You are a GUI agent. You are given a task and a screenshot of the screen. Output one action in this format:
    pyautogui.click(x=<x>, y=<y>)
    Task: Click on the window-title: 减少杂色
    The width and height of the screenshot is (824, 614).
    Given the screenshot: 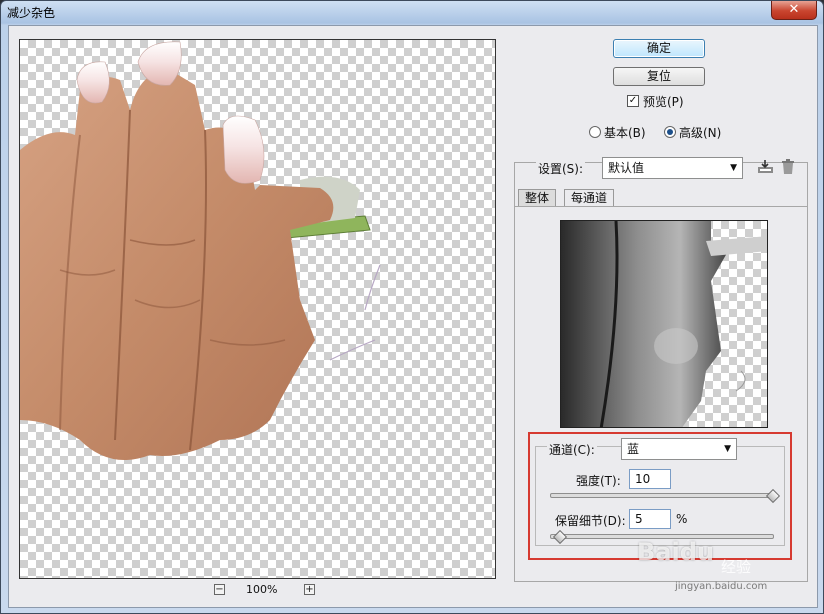 What is the action you would take?
    pyautogui.click(x=31, y=13)
    